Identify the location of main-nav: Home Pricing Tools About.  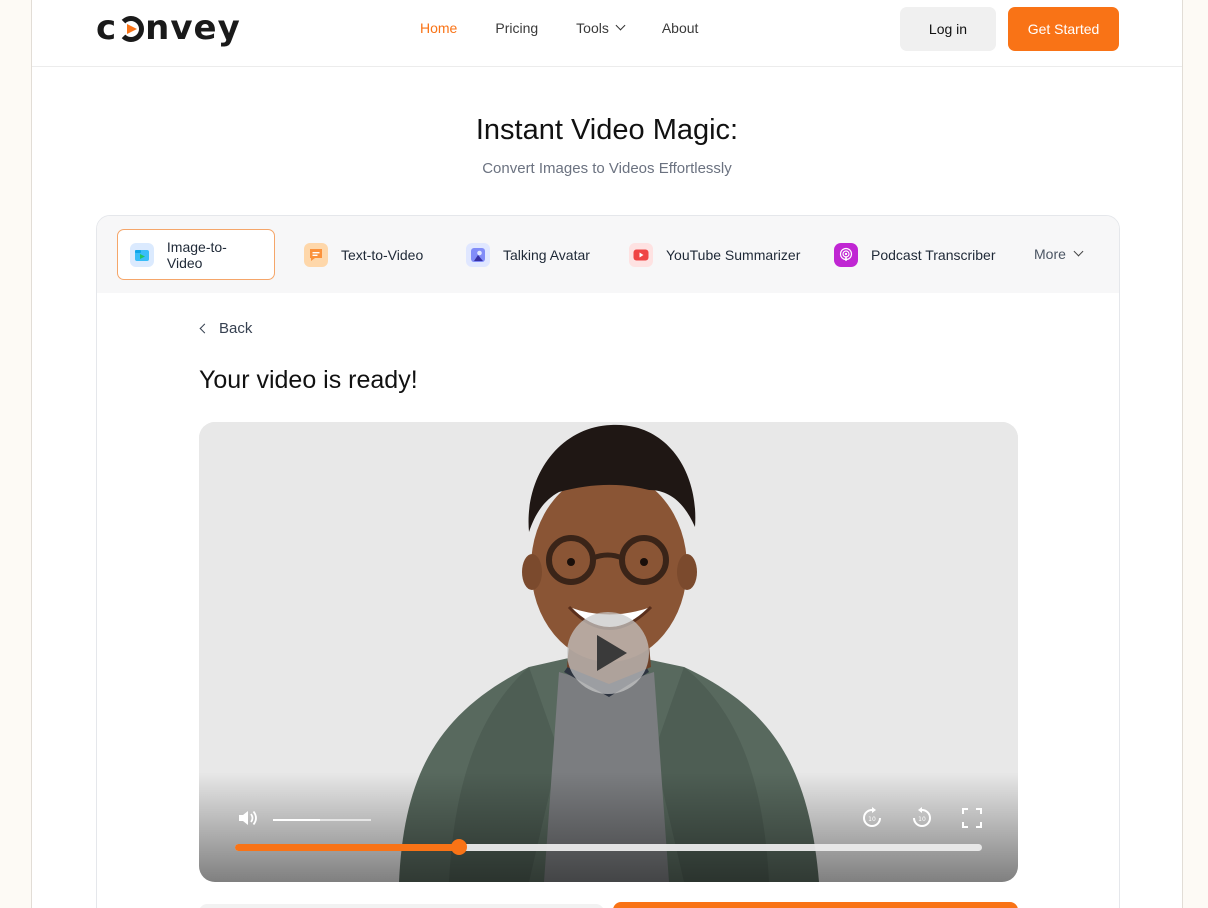
(578, 28).